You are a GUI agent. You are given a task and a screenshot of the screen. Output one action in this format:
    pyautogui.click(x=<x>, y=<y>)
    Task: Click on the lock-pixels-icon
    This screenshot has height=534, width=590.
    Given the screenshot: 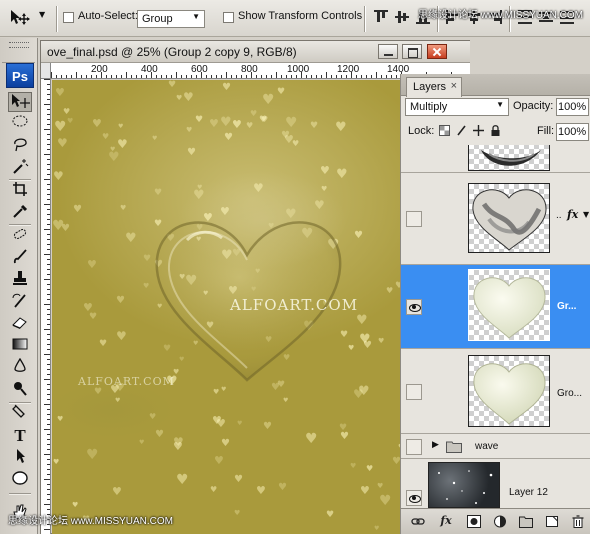 What is the action you would take?
    pyautogui.click(x=461, y=130)
    